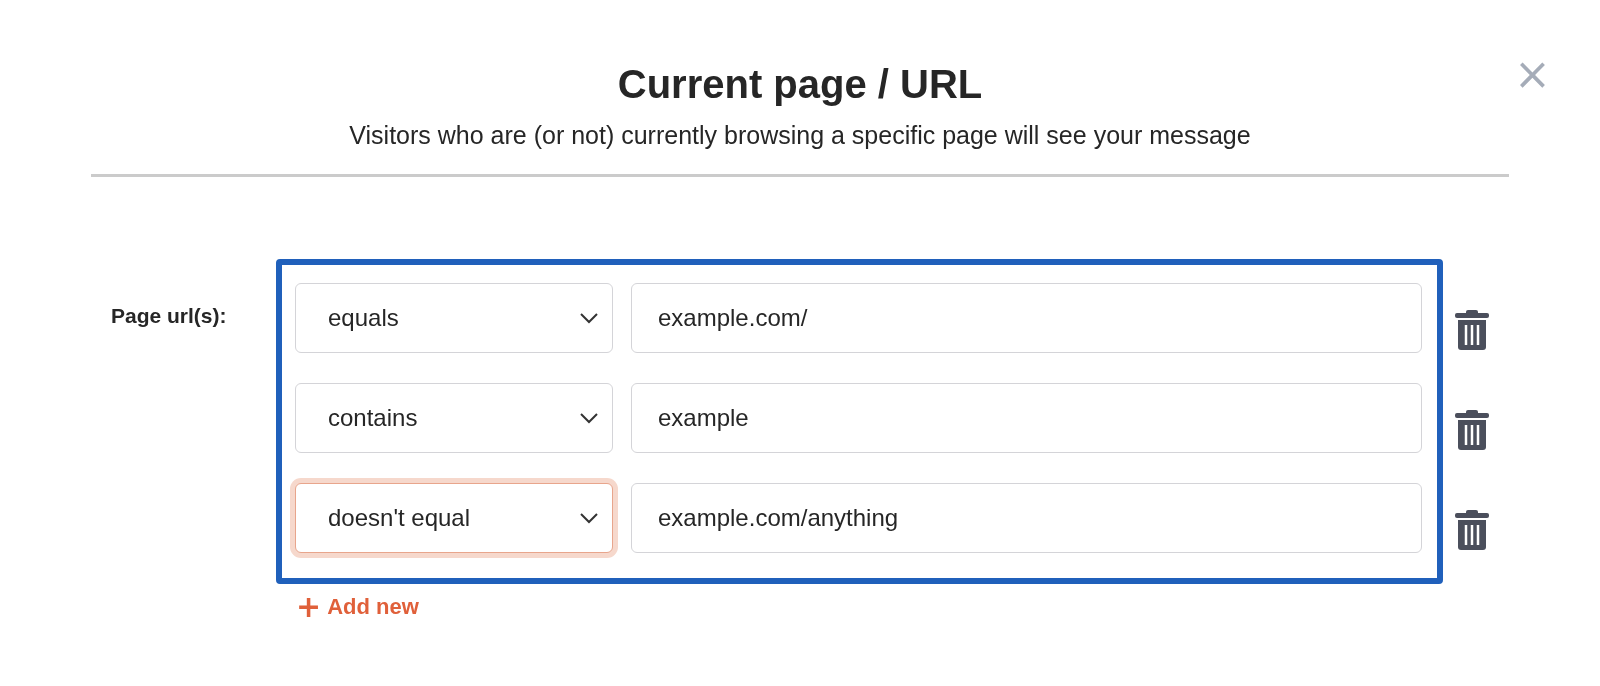  Describe the element at coordinates (800, 84) in the screenshot. I see `dialog-title: Current page / URL` at that location.